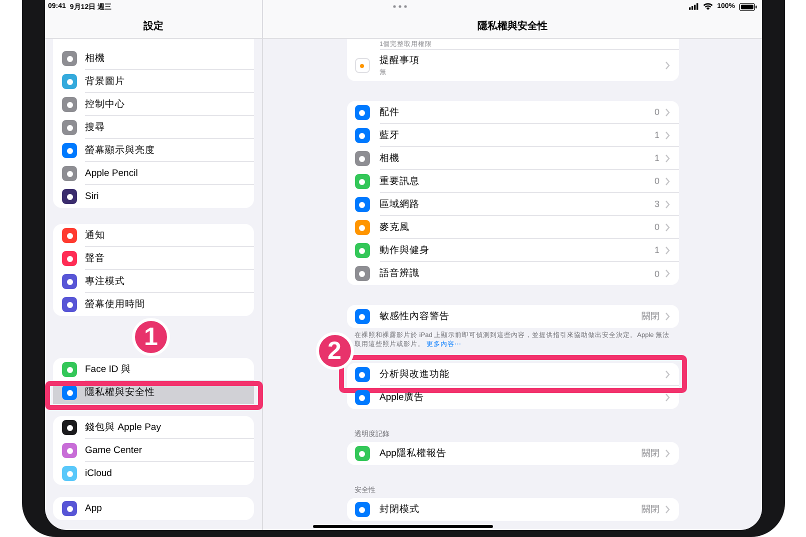 The height and width of the screenshot is (537, 806). I want to click on settings-row: 封閉模式 關閉, so click(512, 509).